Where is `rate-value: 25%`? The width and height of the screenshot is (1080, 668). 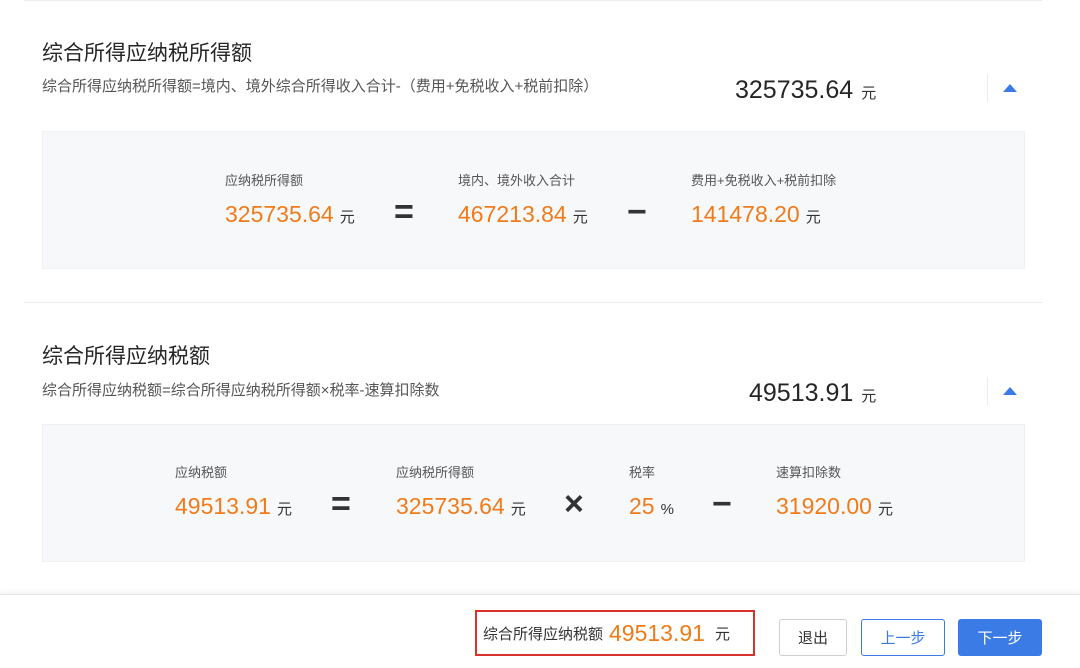
rate-value: 25% is located at coordinates (651, 506).